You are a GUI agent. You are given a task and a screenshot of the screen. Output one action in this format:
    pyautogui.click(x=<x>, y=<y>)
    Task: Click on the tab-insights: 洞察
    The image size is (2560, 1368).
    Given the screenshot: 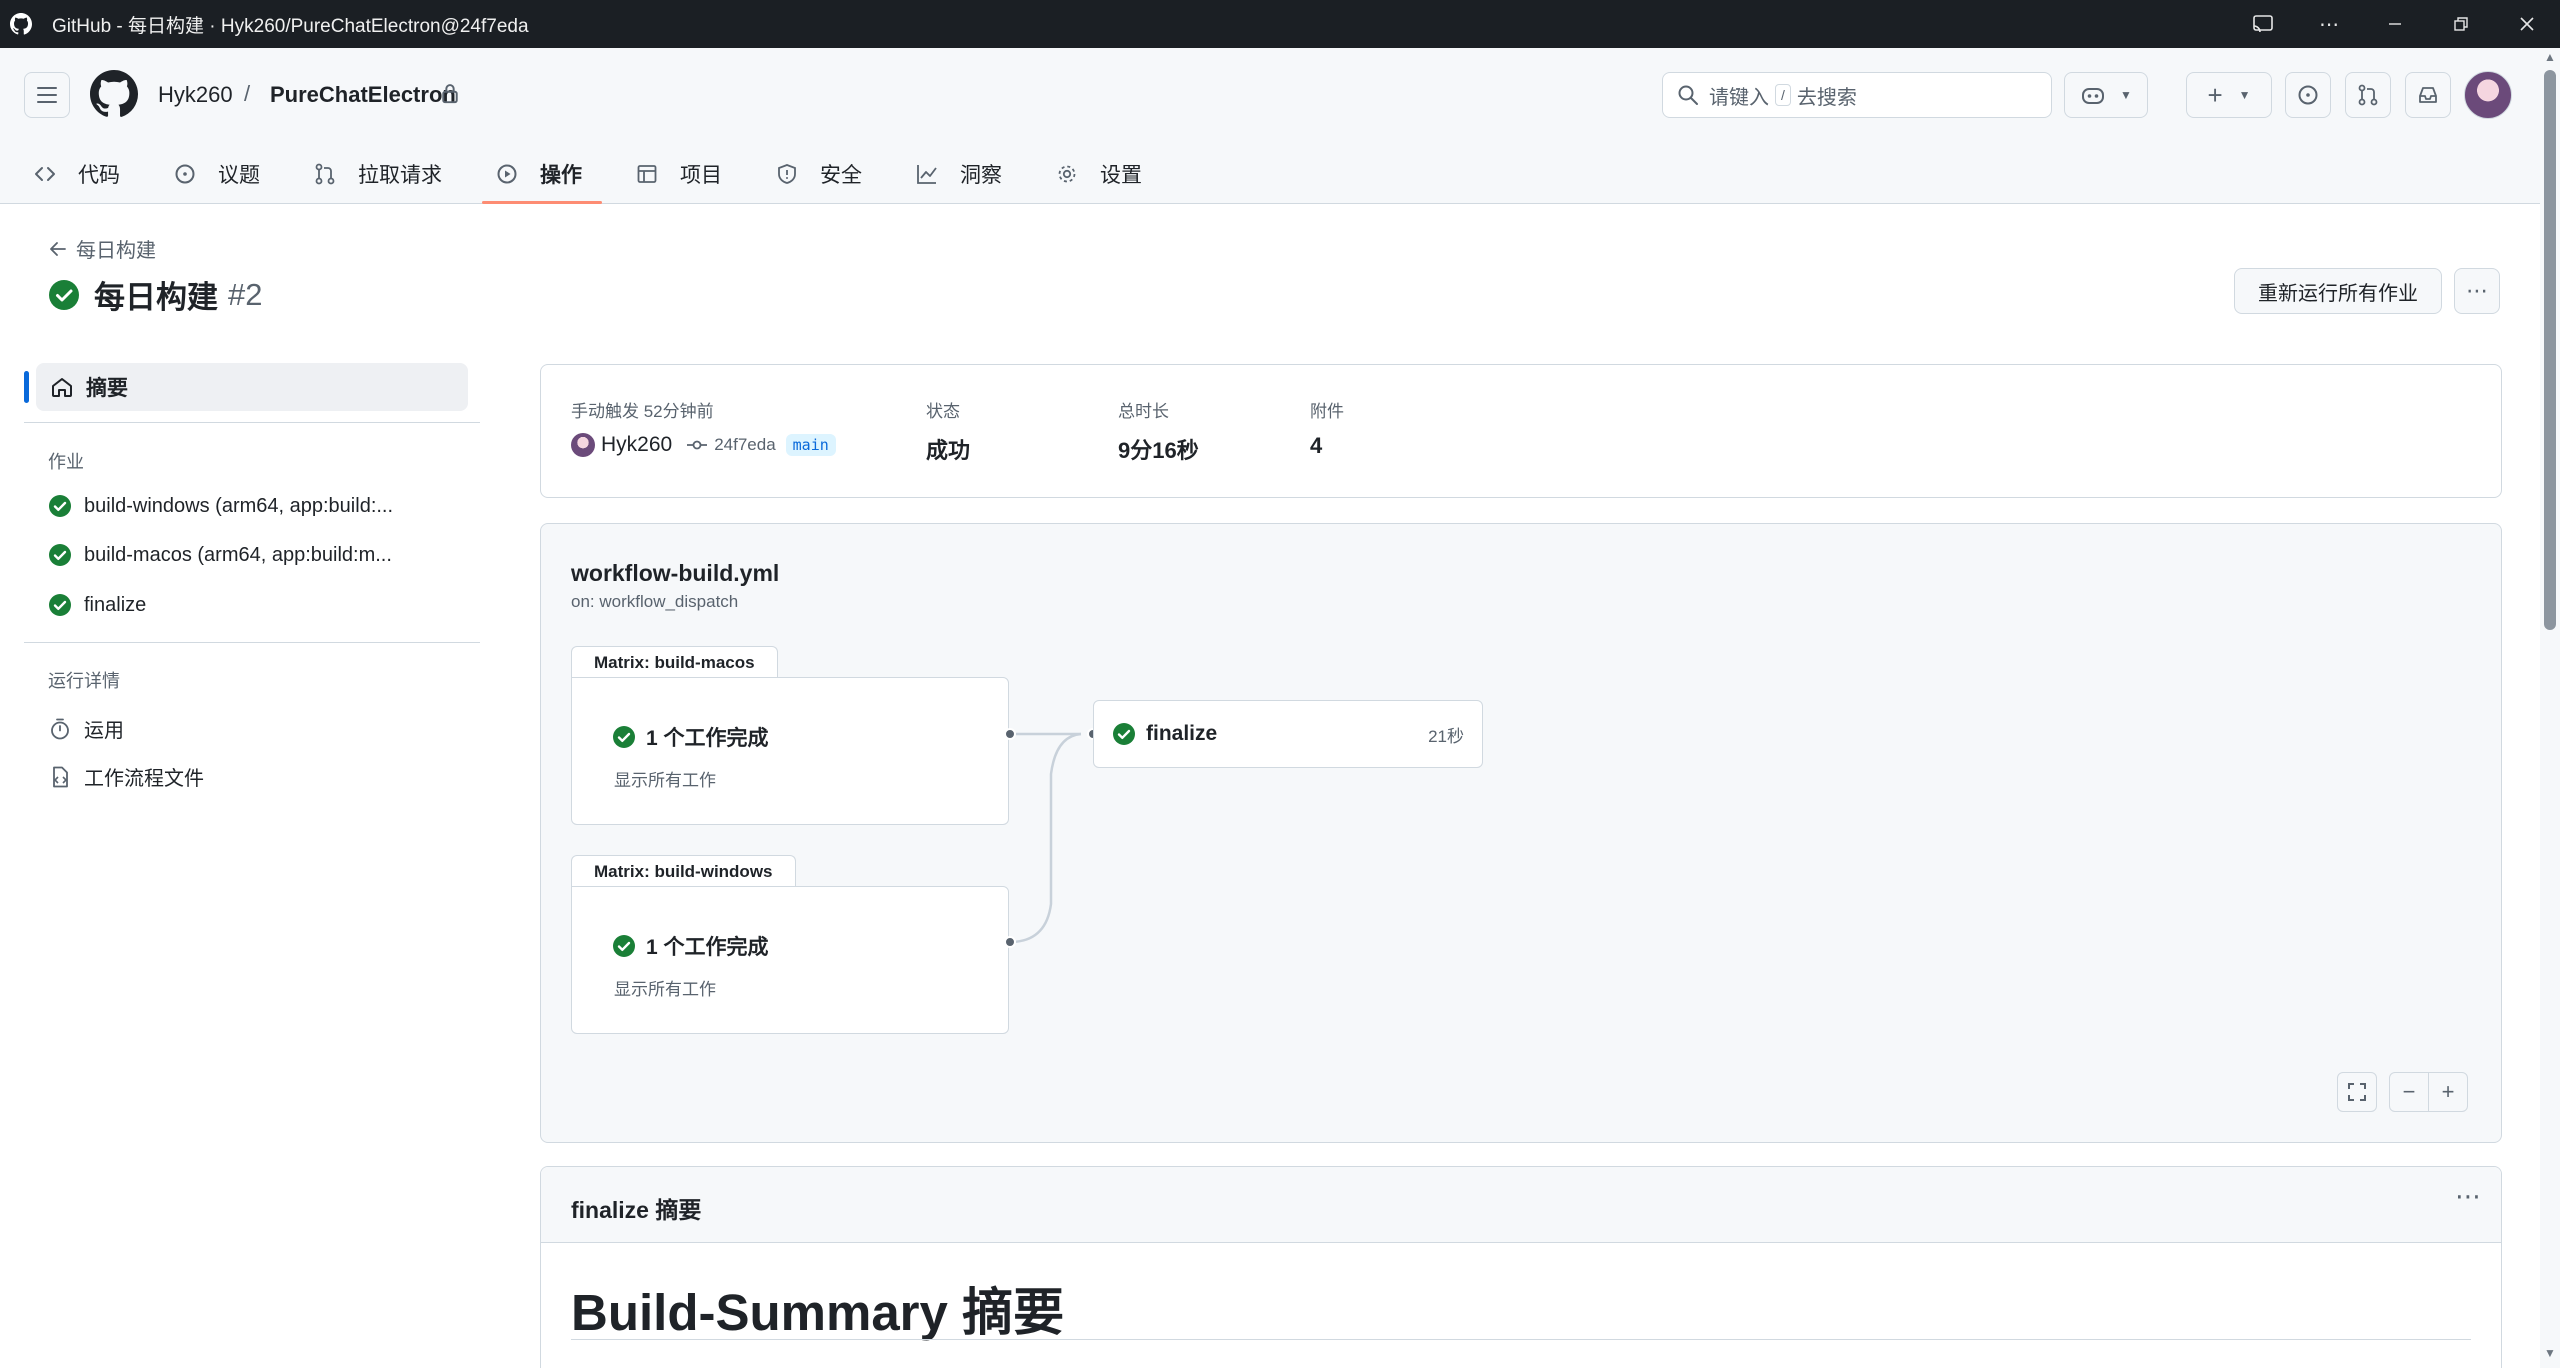 What is the action you would take?
    pyautogui.click(x=962, y=174)
    